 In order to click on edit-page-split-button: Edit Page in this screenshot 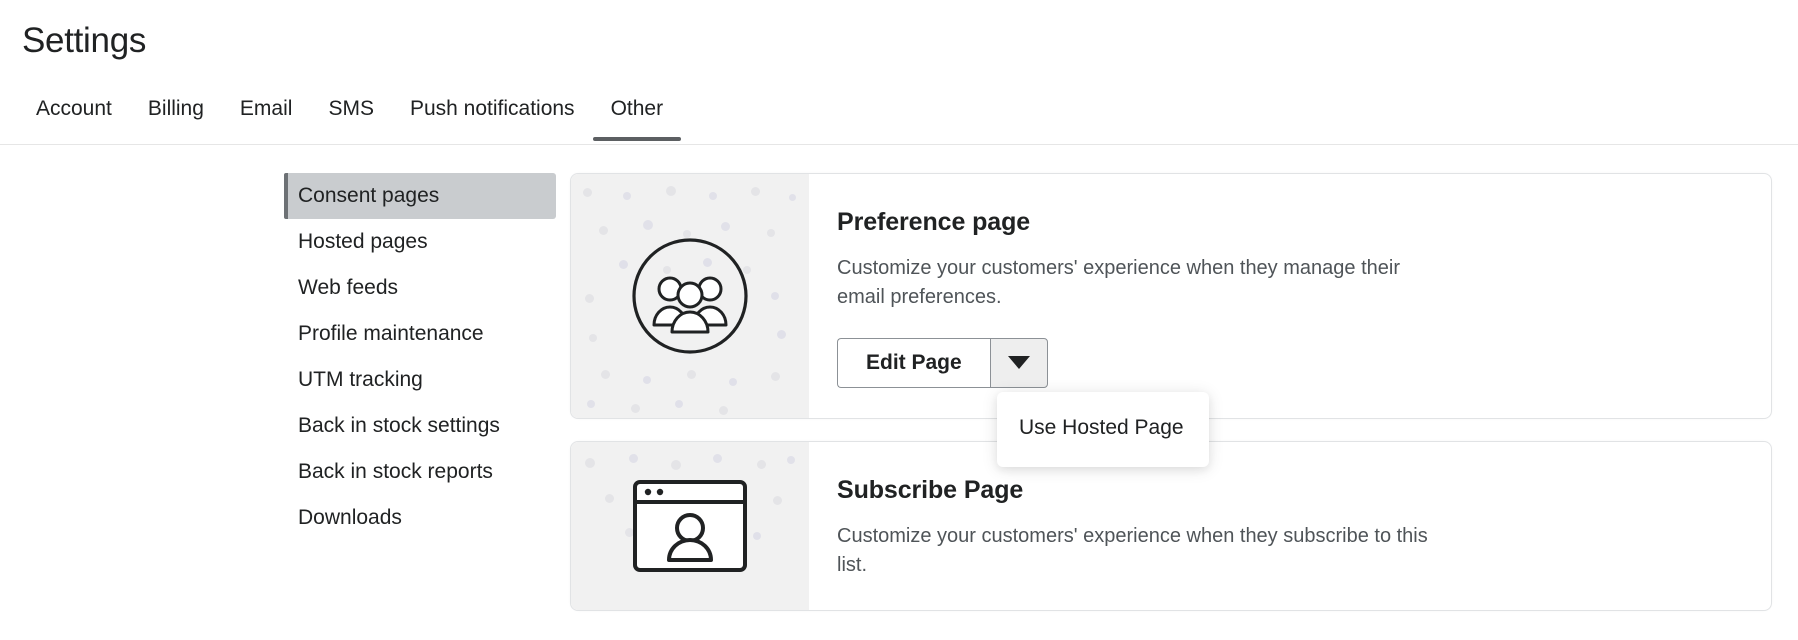, I will do `click(942, 362)`.